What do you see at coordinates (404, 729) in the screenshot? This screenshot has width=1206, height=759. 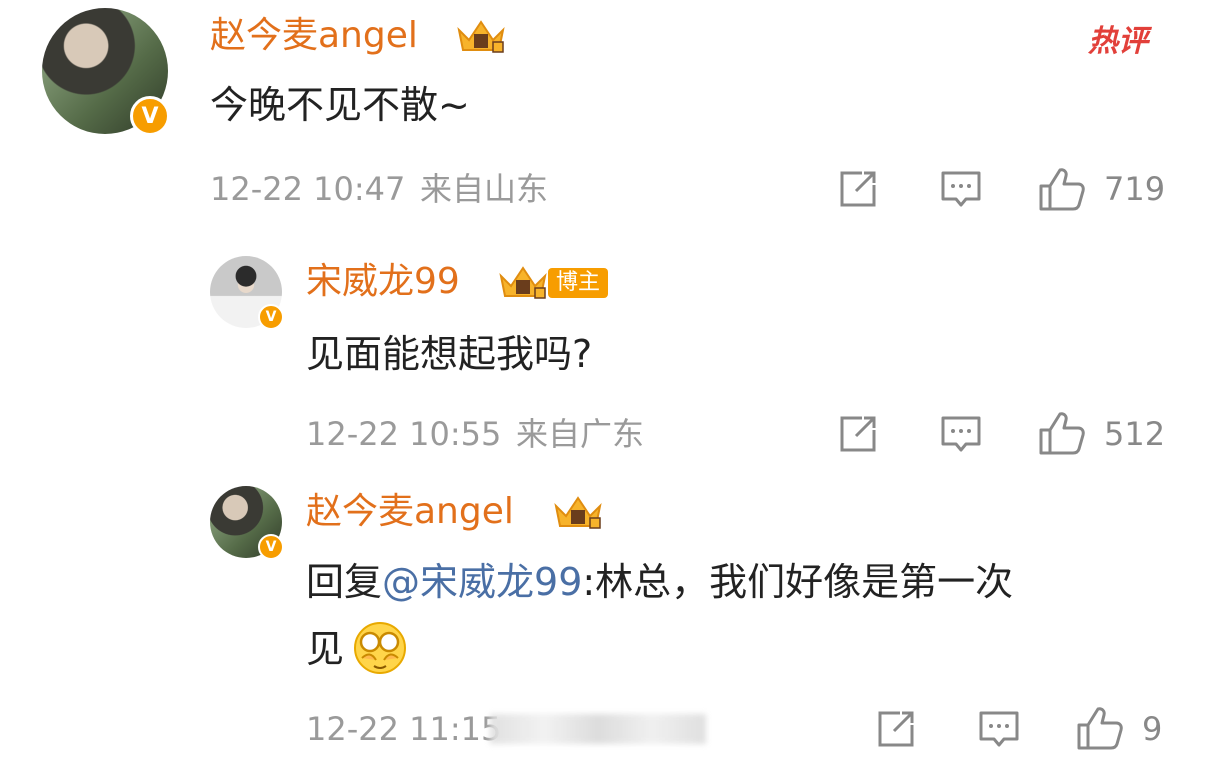 I see `comment-time: 12-22 11:15` at bounding box center [404, 729].